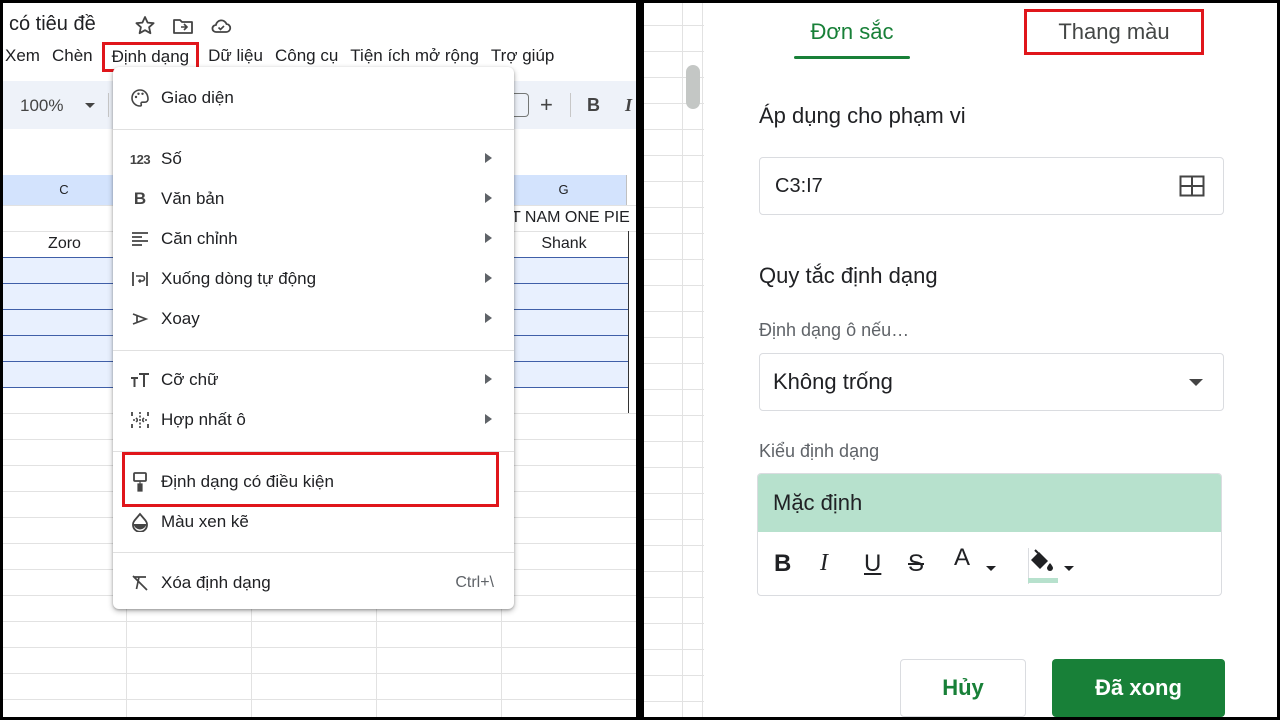  What do you see at coordinates (989, 503) in the screenshot?
I see `style-preview: Mặc định` at bounding box center [989, 503].